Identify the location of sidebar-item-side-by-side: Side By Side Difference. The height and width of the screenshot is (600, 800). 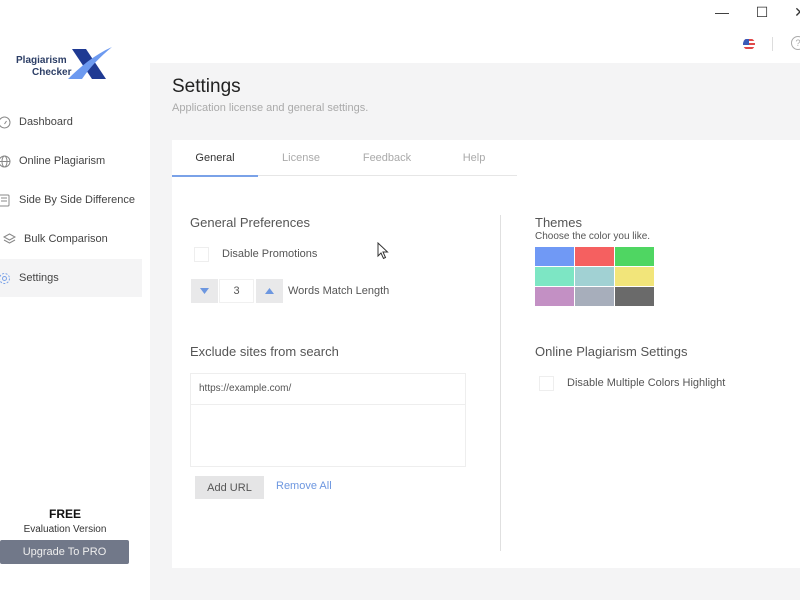
(71, 200).